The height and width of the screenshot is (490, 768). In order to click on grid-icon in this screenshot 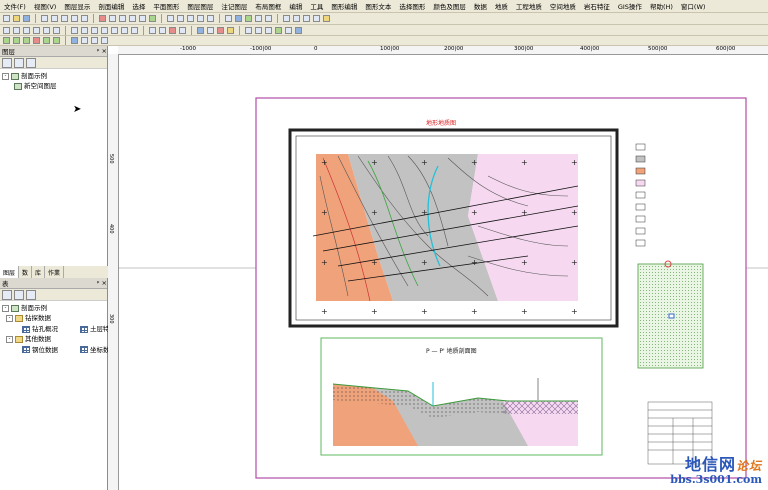, I will do `click(228, 18)`.